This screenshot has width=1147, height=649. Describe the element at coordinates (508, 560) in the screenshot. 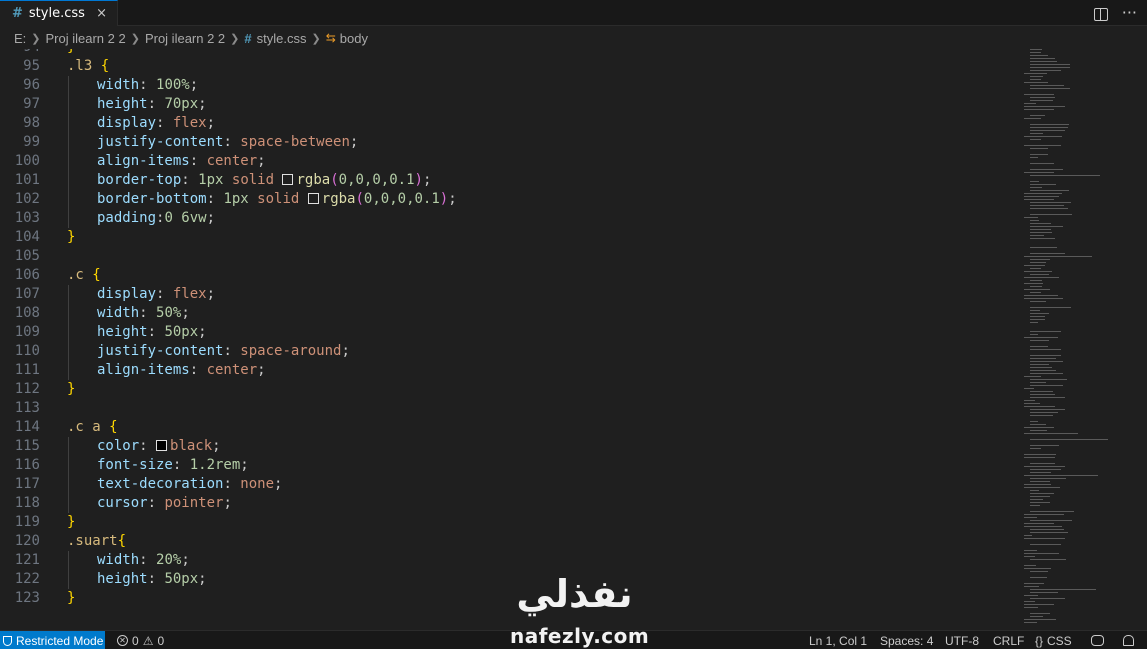

I see `code-line: 121 width: 20%;` at that location.